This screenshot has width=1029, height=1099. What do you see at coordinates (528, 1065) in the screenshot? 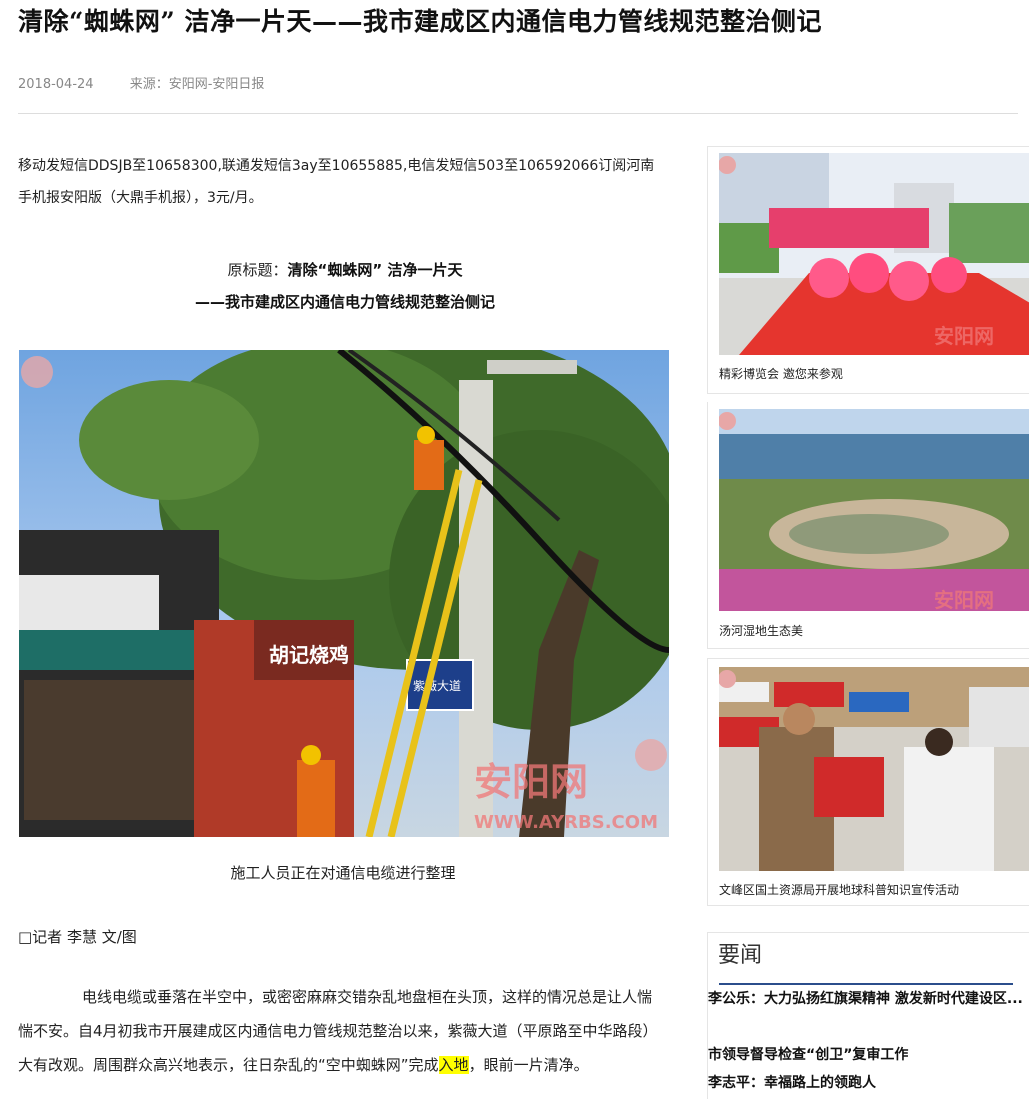
I see `body-text-part2: ，眼前一片清净。` at bounding box center [528, 1065].